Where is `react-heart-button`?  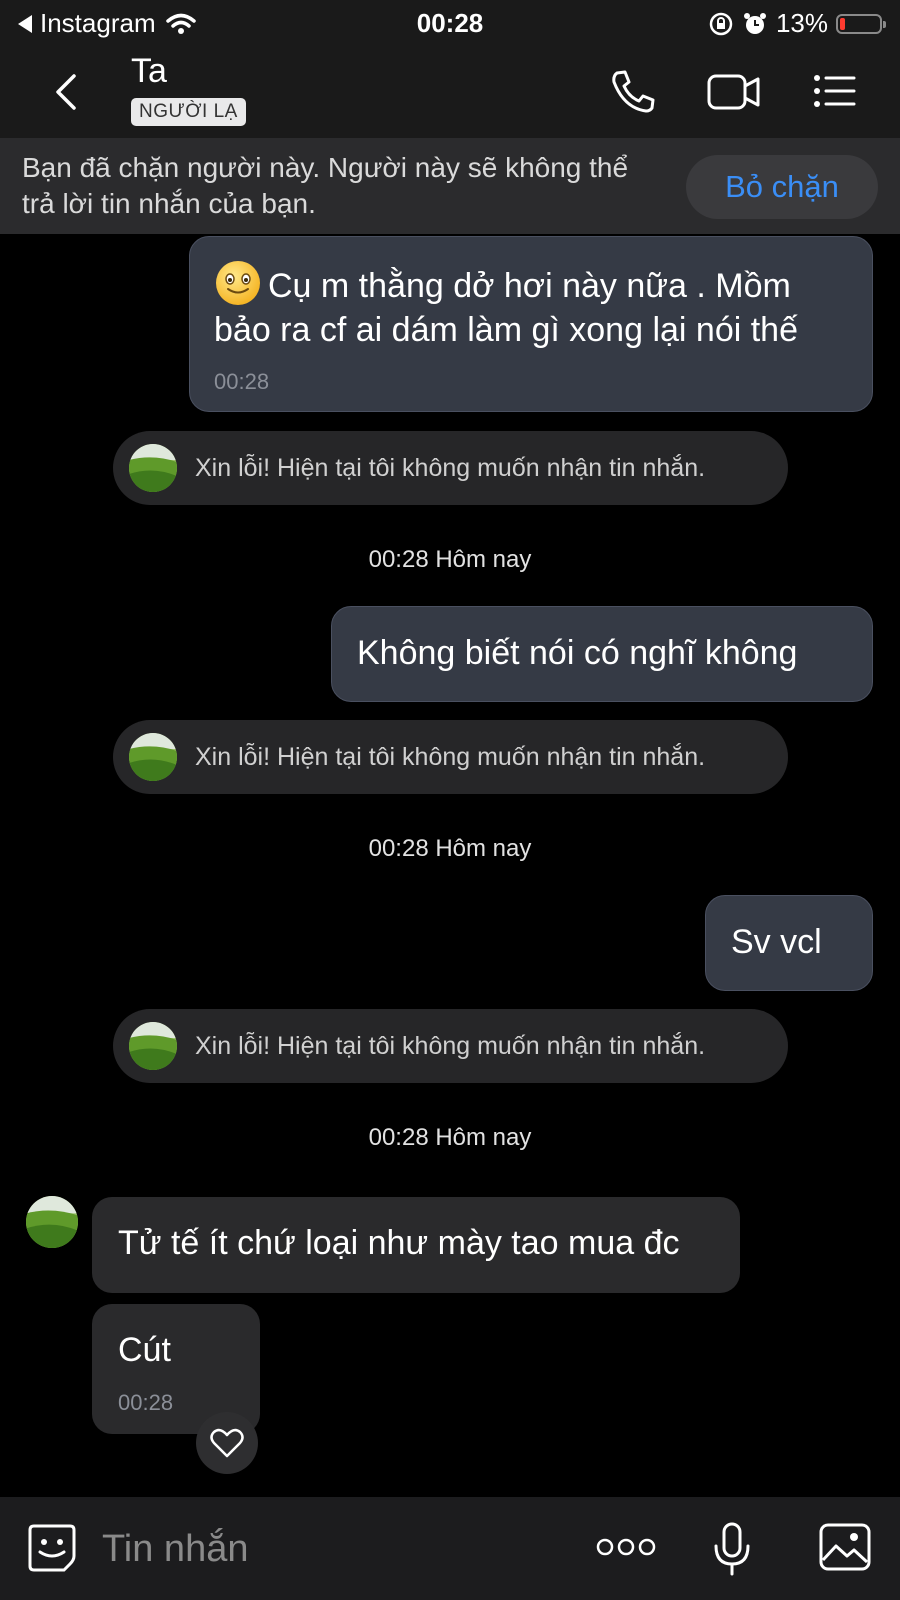 react-heart-button is located at coordinates (227, 1443).